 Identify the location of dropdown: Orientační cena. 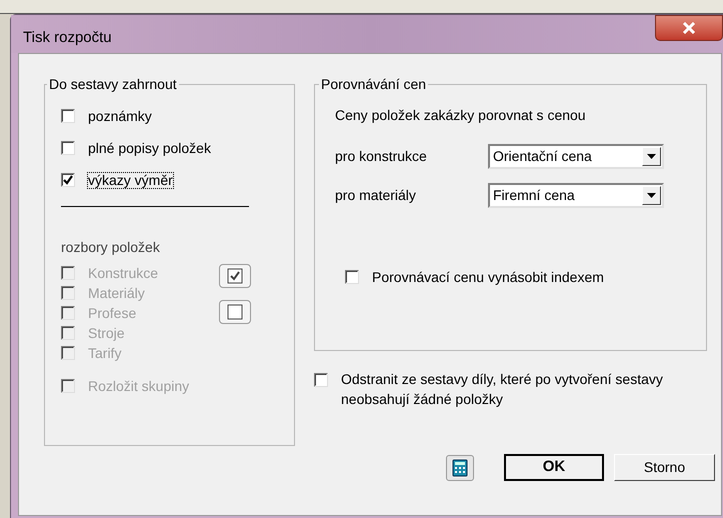
(576, 156).